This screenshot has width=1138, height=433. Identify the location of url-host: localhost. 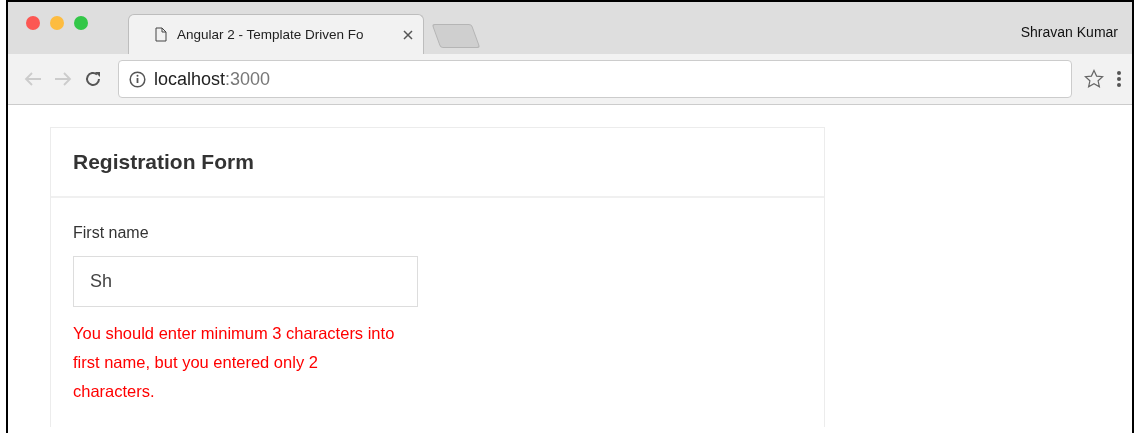
(190, 78).